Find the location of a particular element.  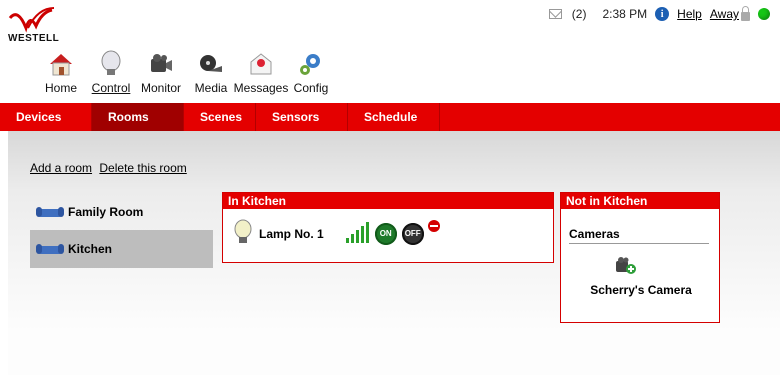

envelope-icon is located at coordinates (261, 64).